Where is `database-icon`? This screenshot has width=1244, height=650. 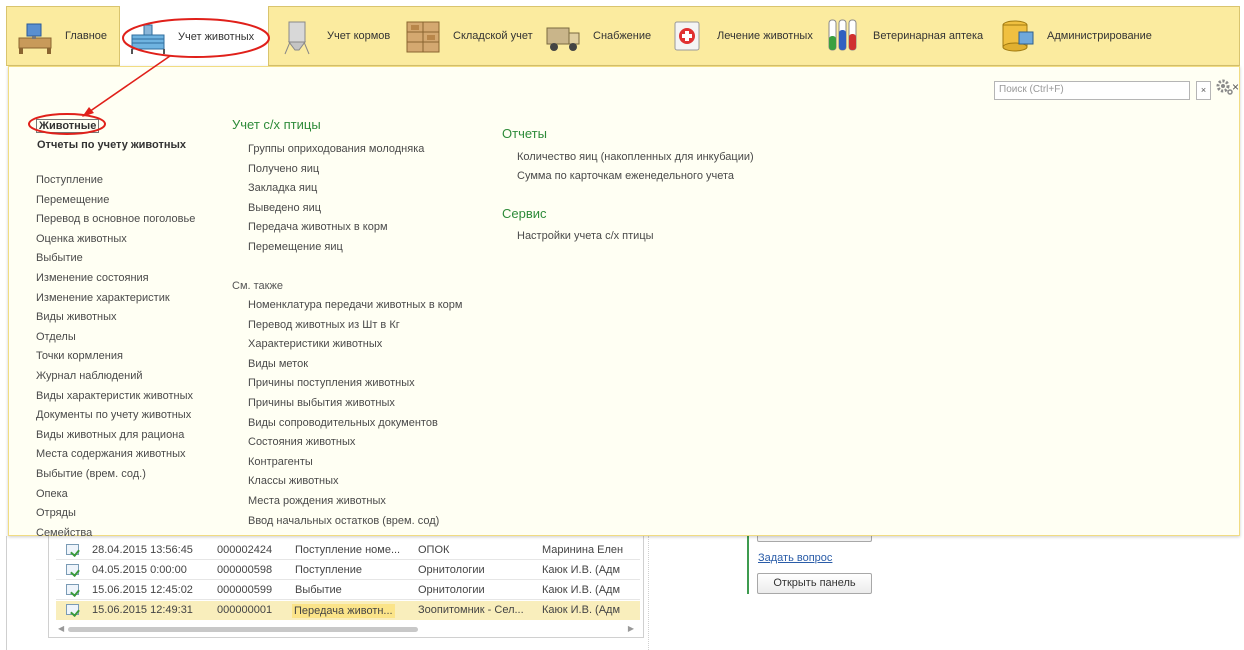 database-icon is located at coordinates (1017, 36).